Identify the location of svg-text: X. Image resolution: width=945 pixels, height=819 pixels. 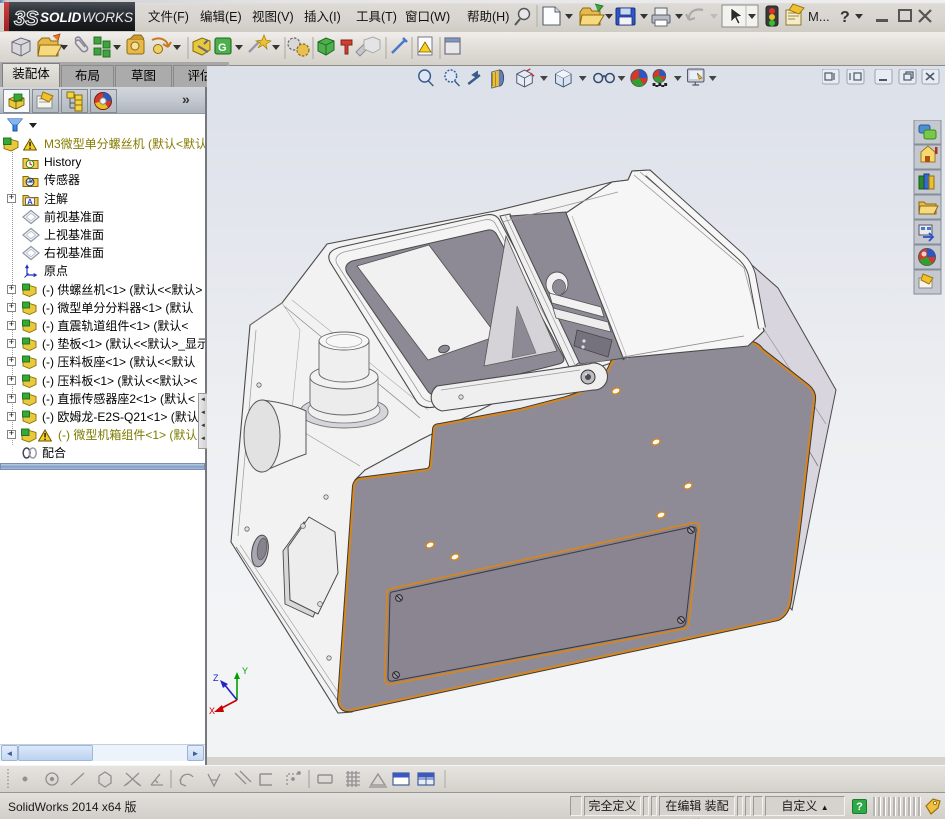
(212, 711).